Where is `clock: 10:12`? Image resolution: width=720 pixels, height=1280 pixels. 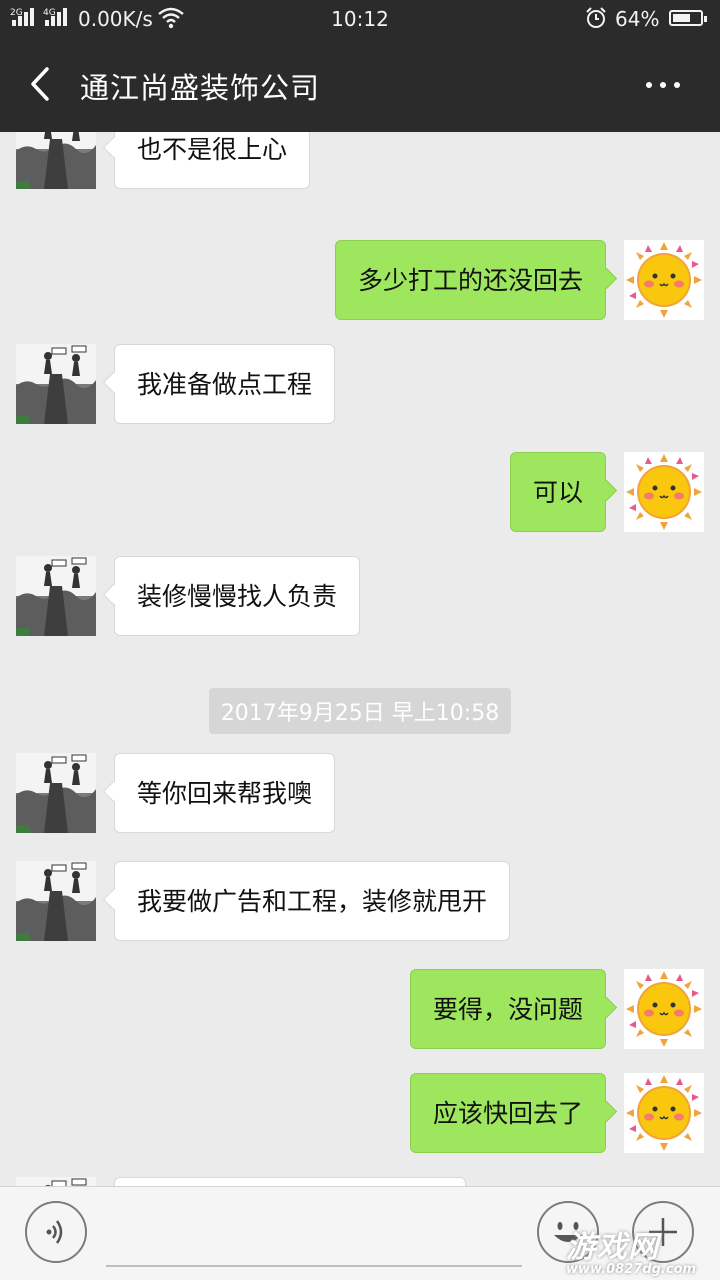
clock: 10:12 is located at coordinates (360, 19).